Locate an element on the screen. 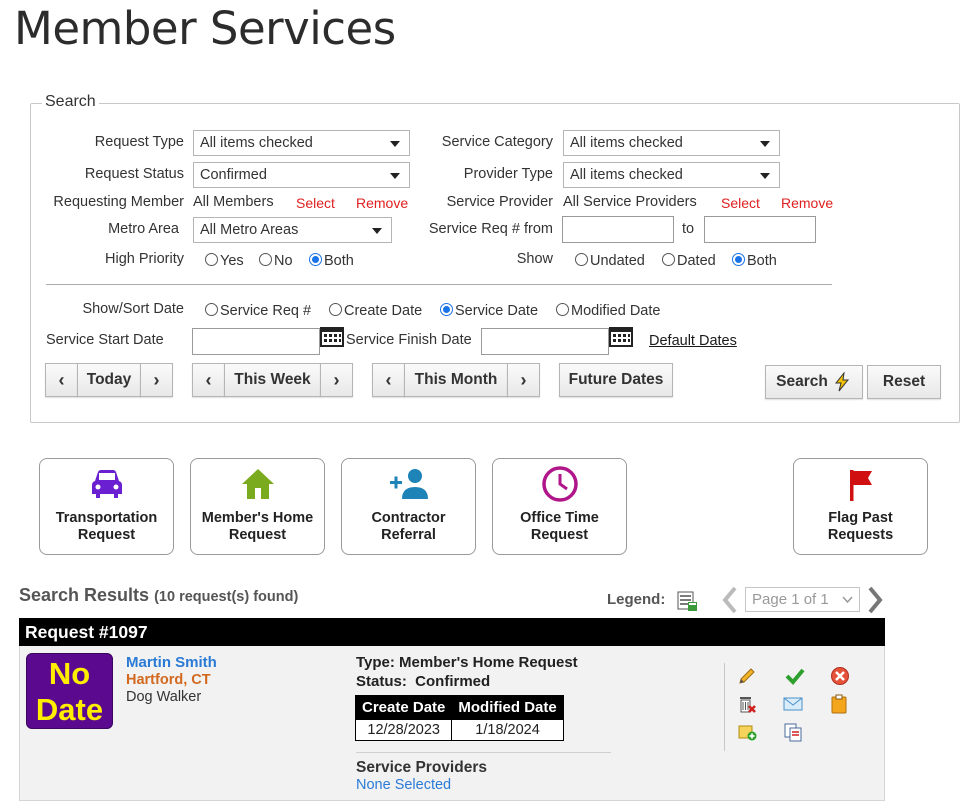  office-time-request-card: Office Time Request is located at coordinates (559, 506).